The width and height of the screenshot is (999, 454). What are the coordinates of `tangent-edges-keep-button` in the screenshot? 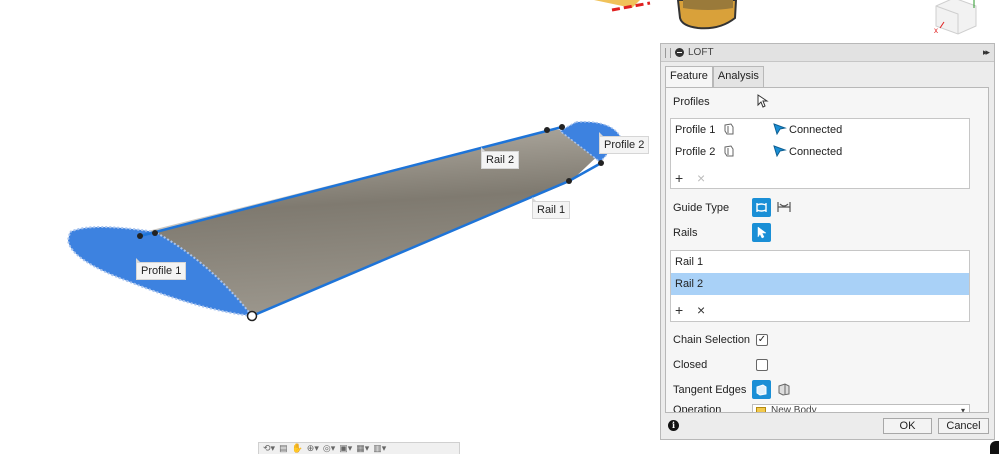 It's located at (784, 390).